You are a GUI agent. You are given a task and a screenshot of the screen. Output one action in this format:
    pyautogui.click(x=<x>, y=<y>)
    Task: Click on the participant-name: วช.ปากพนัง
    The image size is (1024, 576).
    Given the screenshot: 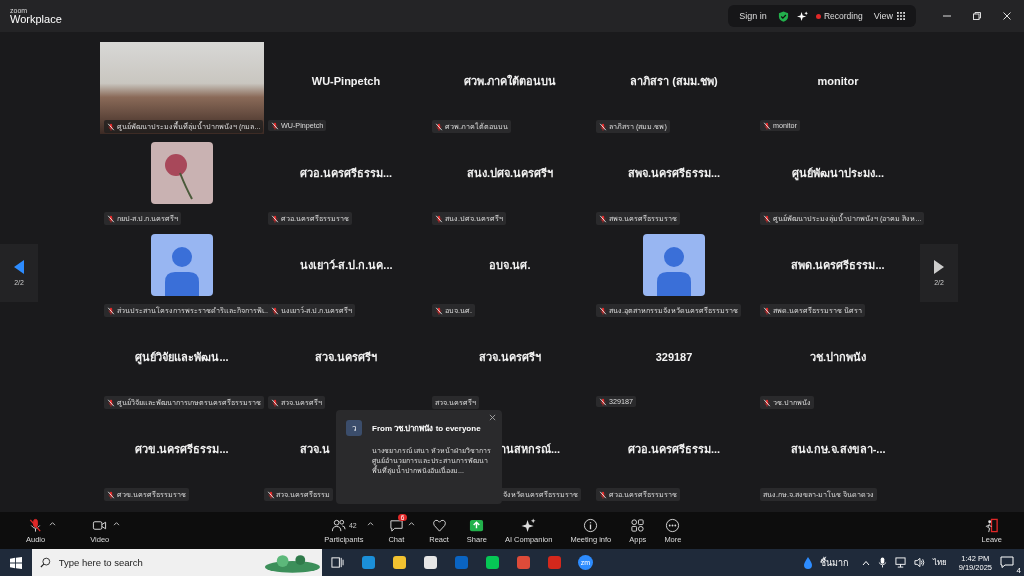 What is the action you would take?
    pyautogui.click(x=838, y=357)
    